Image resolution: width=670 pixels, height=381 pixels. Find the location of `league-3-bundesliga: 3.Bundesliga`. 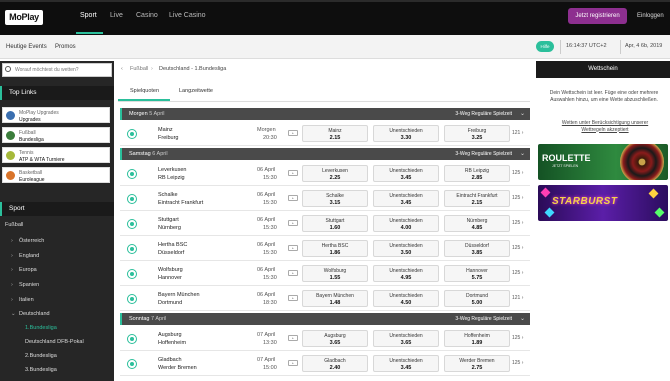

league-3-bundesliga: 3.Bundesliga is located at coordinates (41, 370).